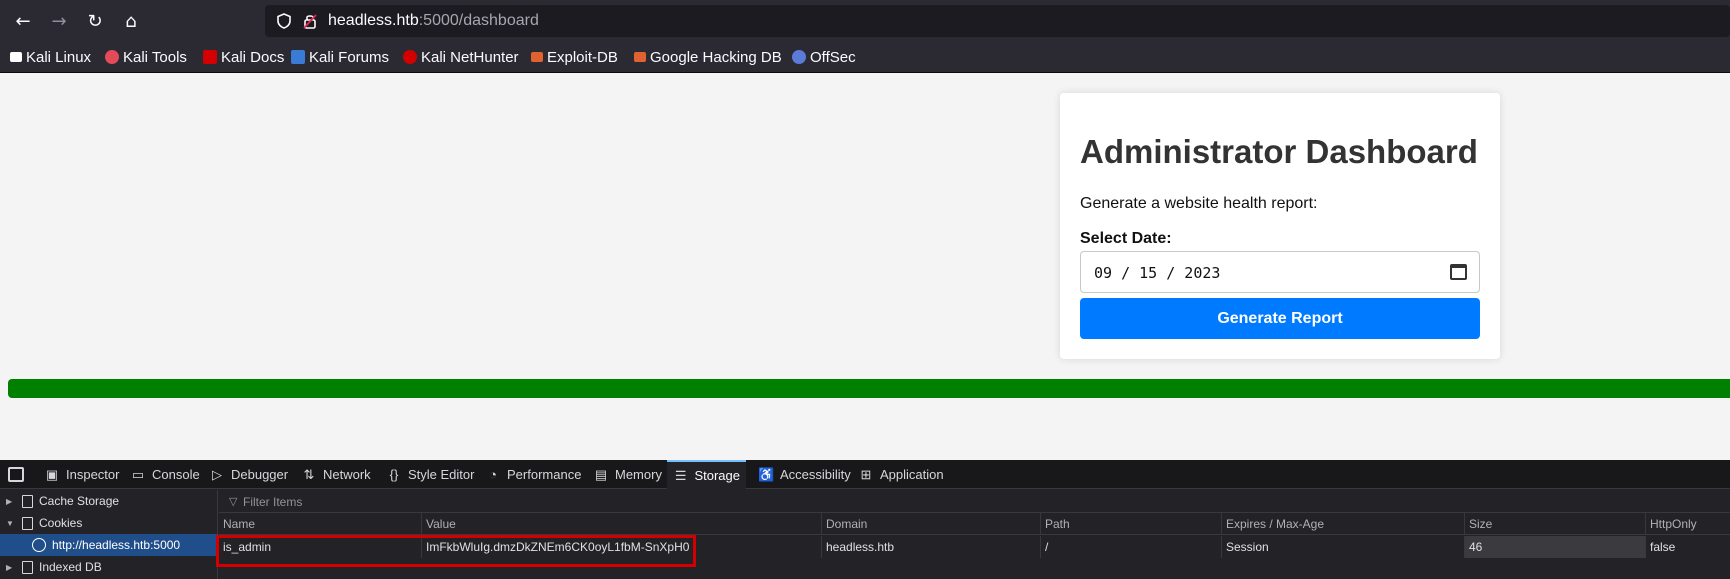 The image size is (1730, 579). I want to click on sidebar-item-cookie-host: http://headless.htb:5000, so click(109, 545).